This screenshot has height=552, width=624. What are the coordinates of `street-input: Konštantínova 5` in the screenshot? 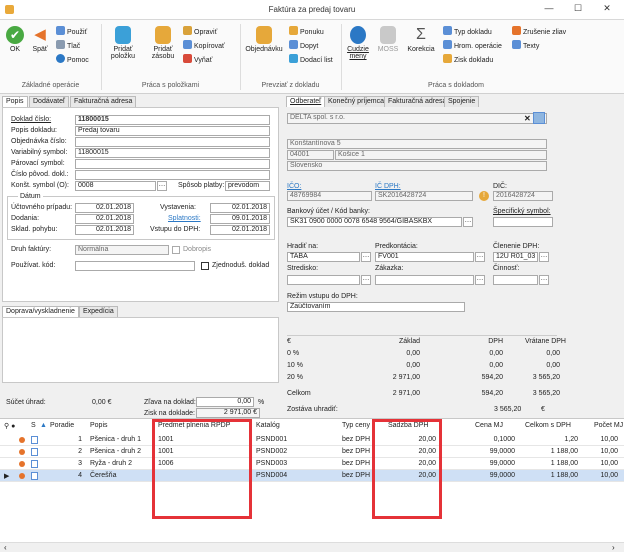 It's located at (417, 144).